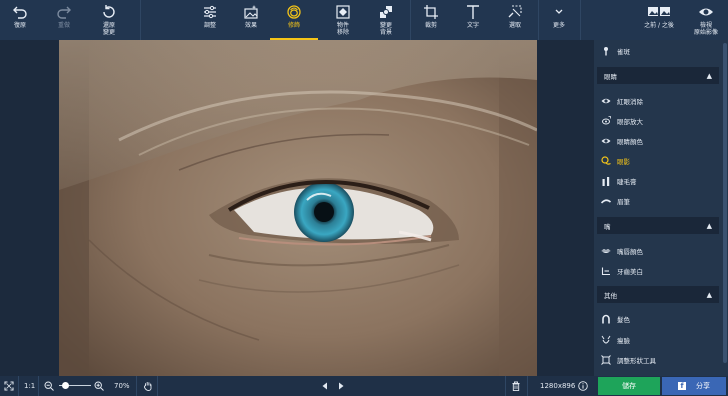 This screenshot has height=396, width=728. I want to click on background-icon, so click(386, 12).